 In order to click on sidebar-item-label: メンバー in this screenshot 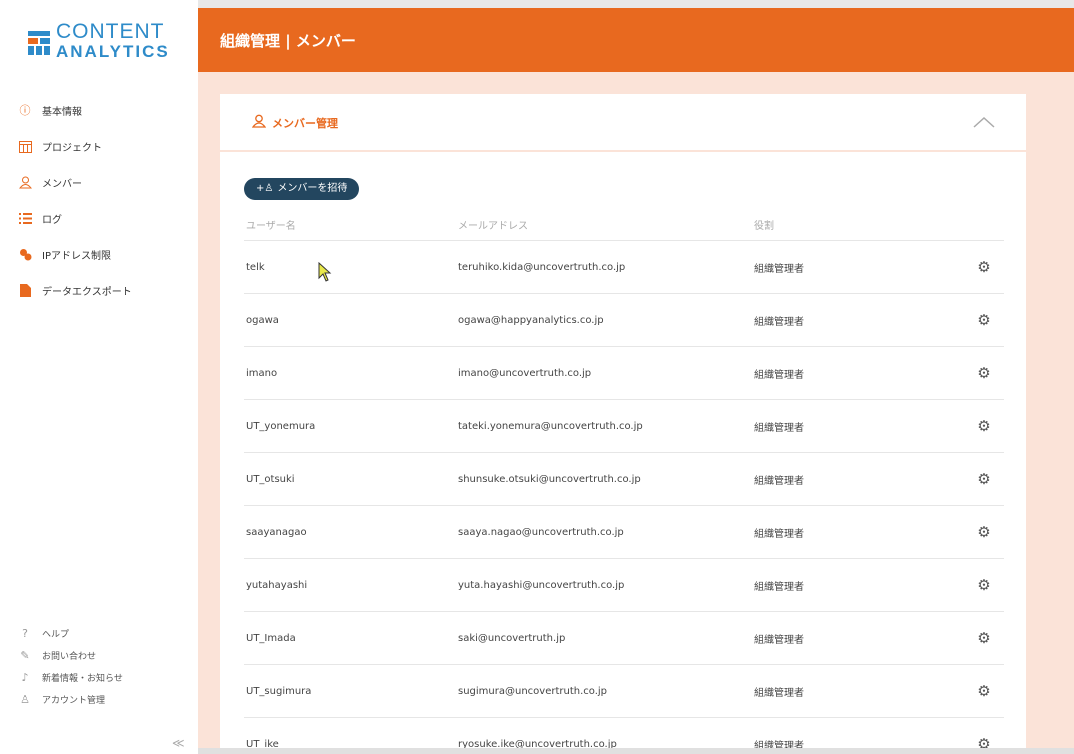, I will do `click(62, 184)`.